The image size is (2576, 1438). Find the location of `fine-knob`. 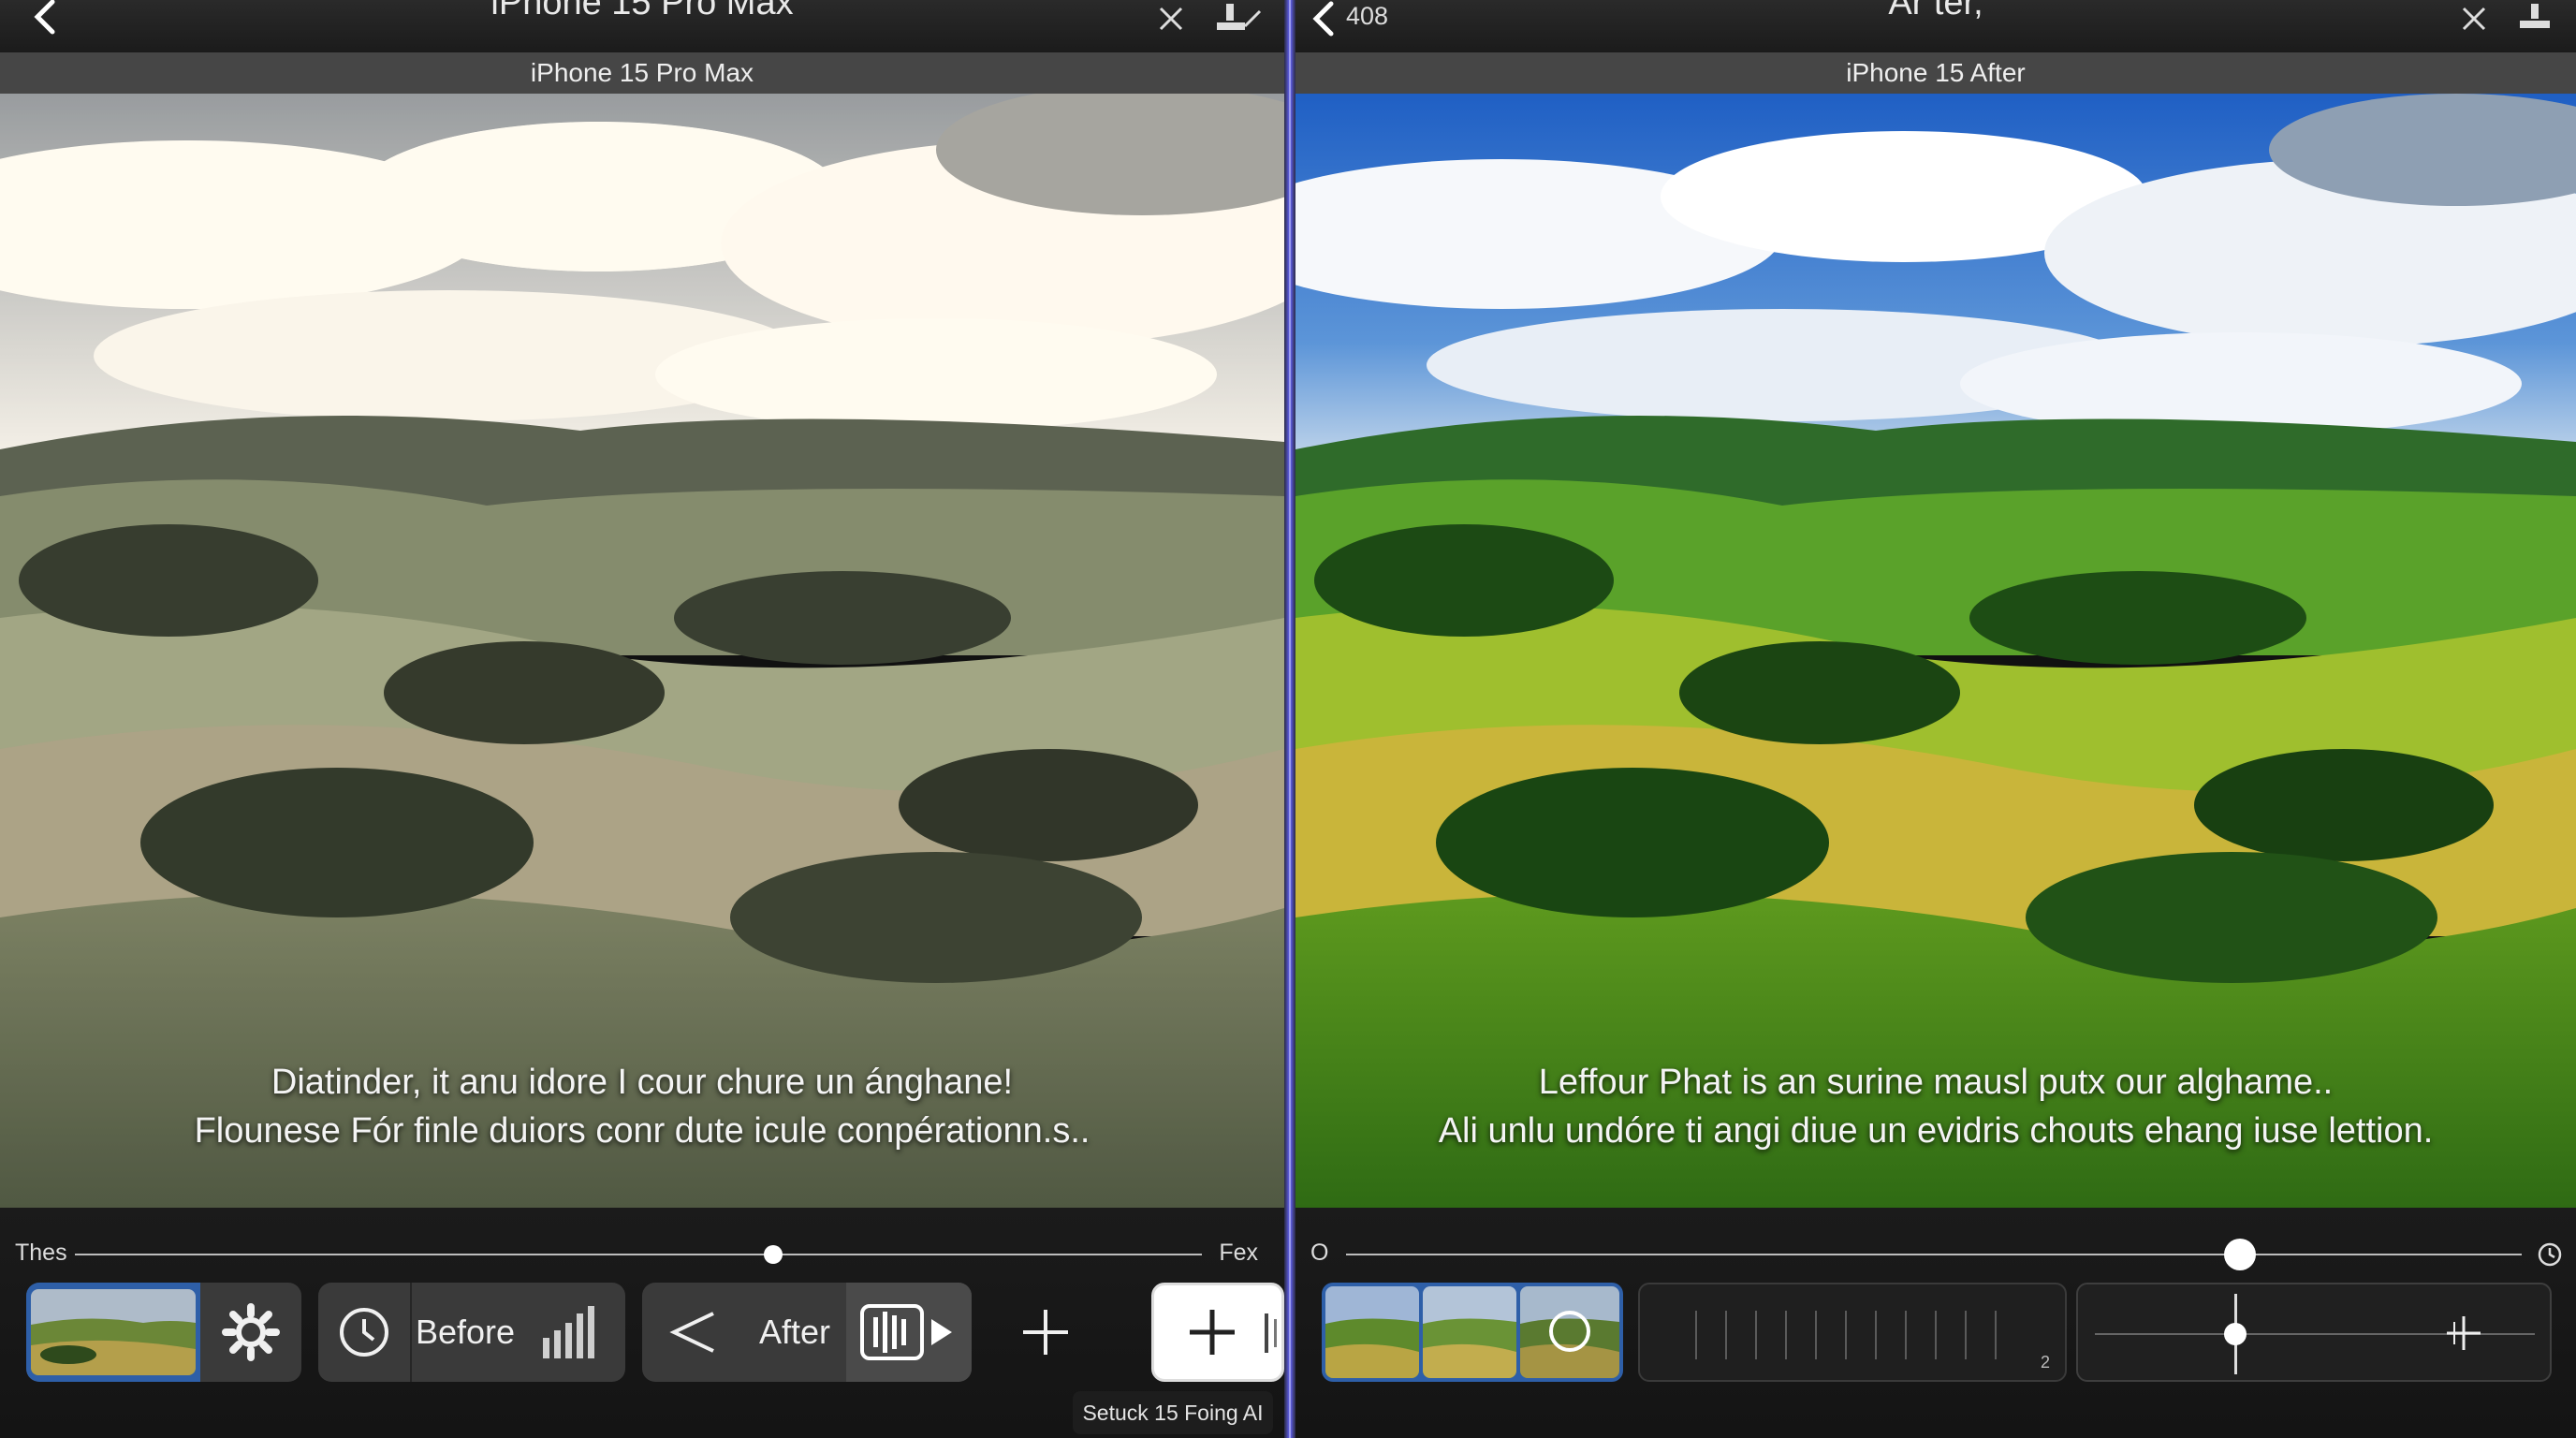

fine-knob is located at coordinates (2236, 1334).